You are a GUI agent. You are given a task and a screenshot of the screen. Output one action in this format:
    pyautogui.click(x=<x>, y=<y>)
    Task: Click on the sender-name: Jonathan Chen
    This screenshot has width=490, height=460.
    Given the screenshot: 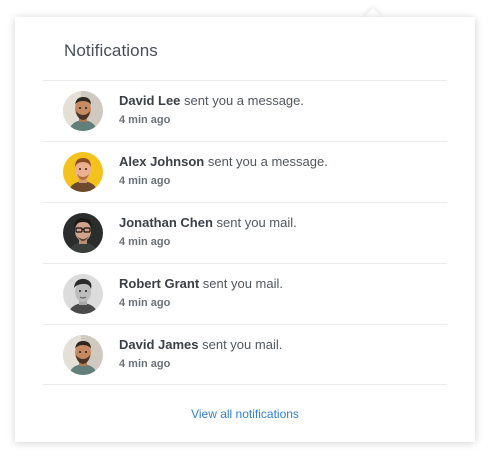 What is the action you would take?
    pyautogui.click(x=166, y=222)
    